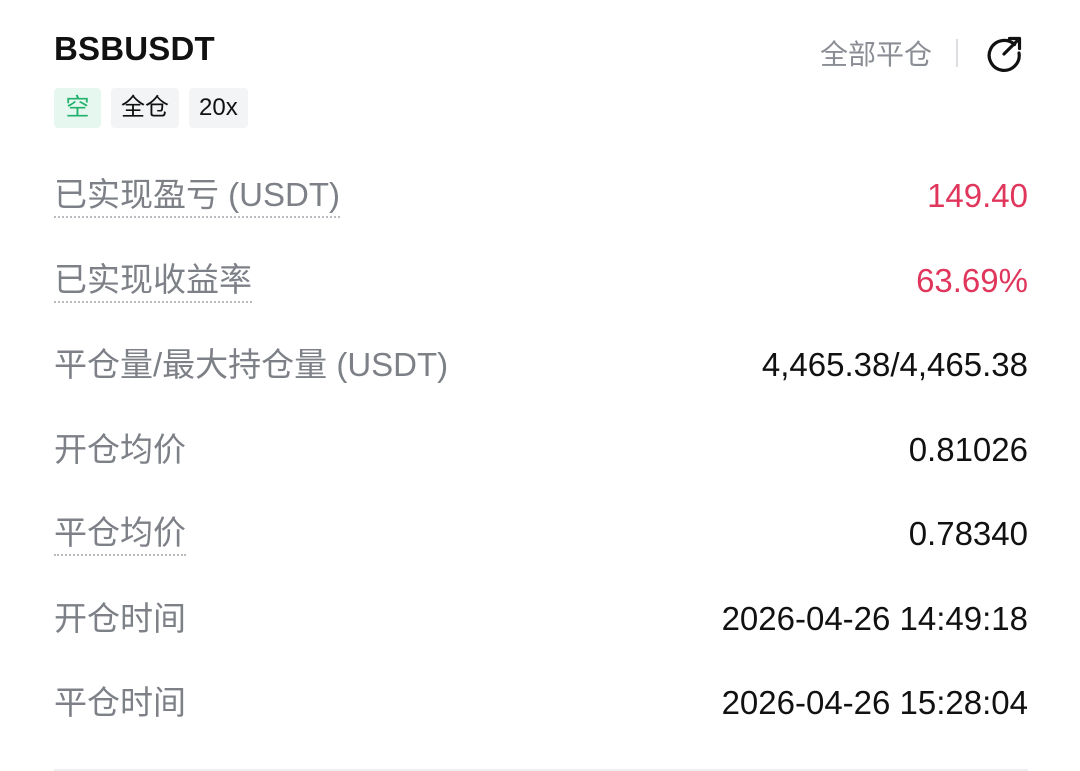 The image size is (1080, 771). What do you see at coordinates (218, 108) in the screenshot?
I see `leverage-tag: 20x` at bounding box center [218, 108].